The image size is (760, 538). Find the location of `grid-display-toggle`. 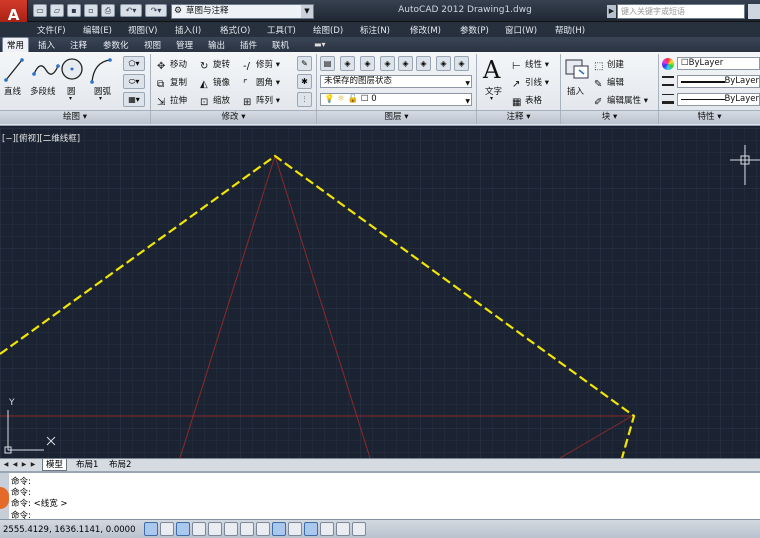

grid-display-toggle is located at coordinates (183, 529).